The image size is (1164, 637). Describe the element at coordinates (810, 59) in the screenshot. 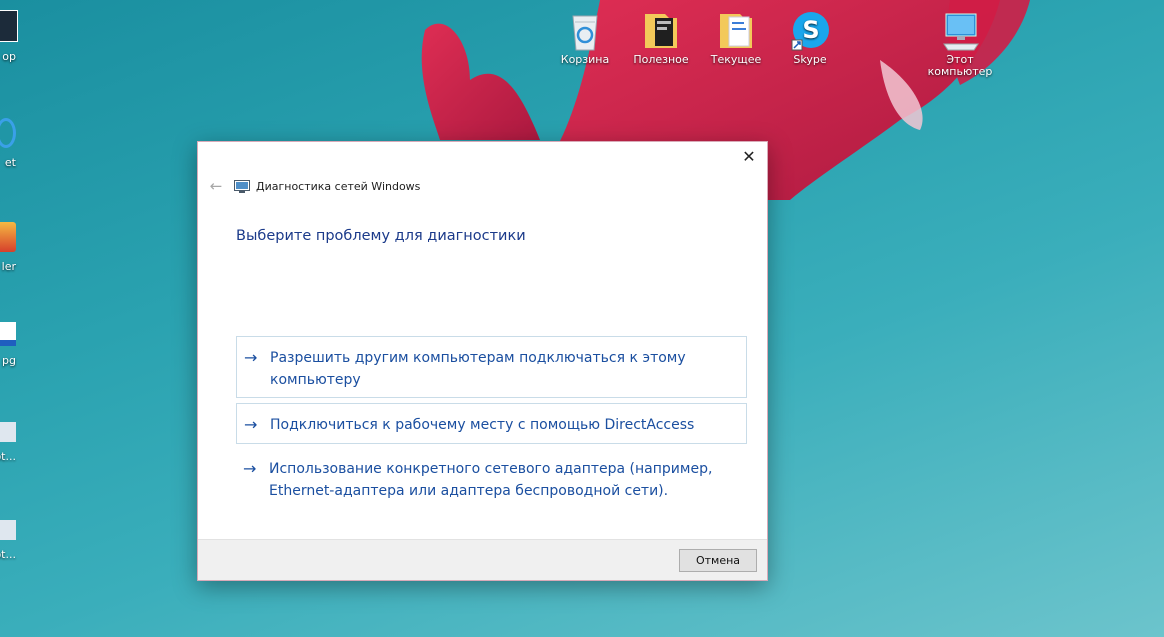

I see `icon-label: Skype` at that location.